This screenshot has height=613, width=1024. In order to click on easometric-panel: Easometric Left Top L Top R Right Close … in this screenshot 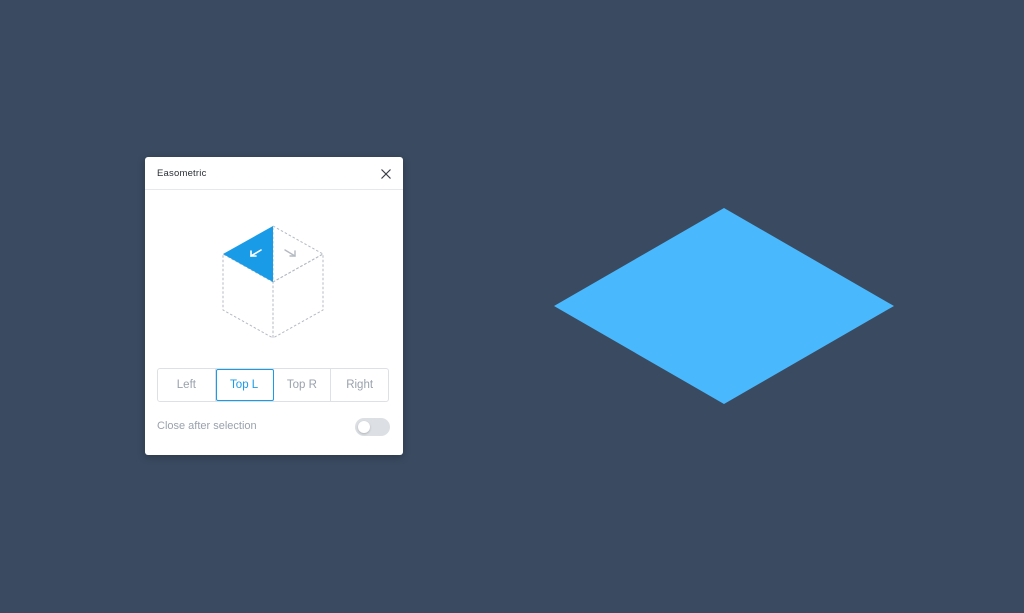, I will do `click(274, 306)`.